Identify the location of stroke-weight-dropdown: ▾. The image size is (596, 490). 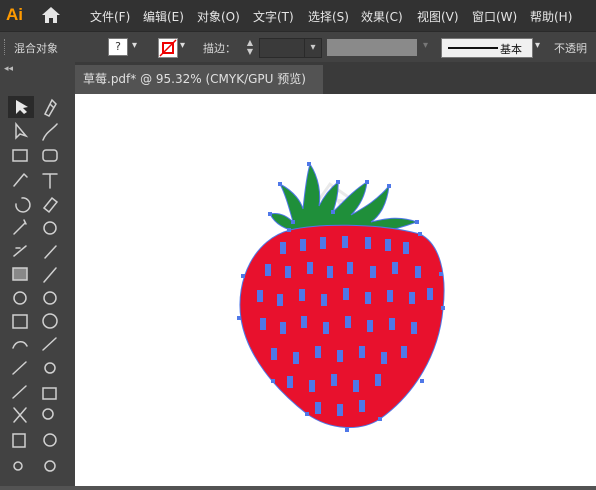
(313, 48).